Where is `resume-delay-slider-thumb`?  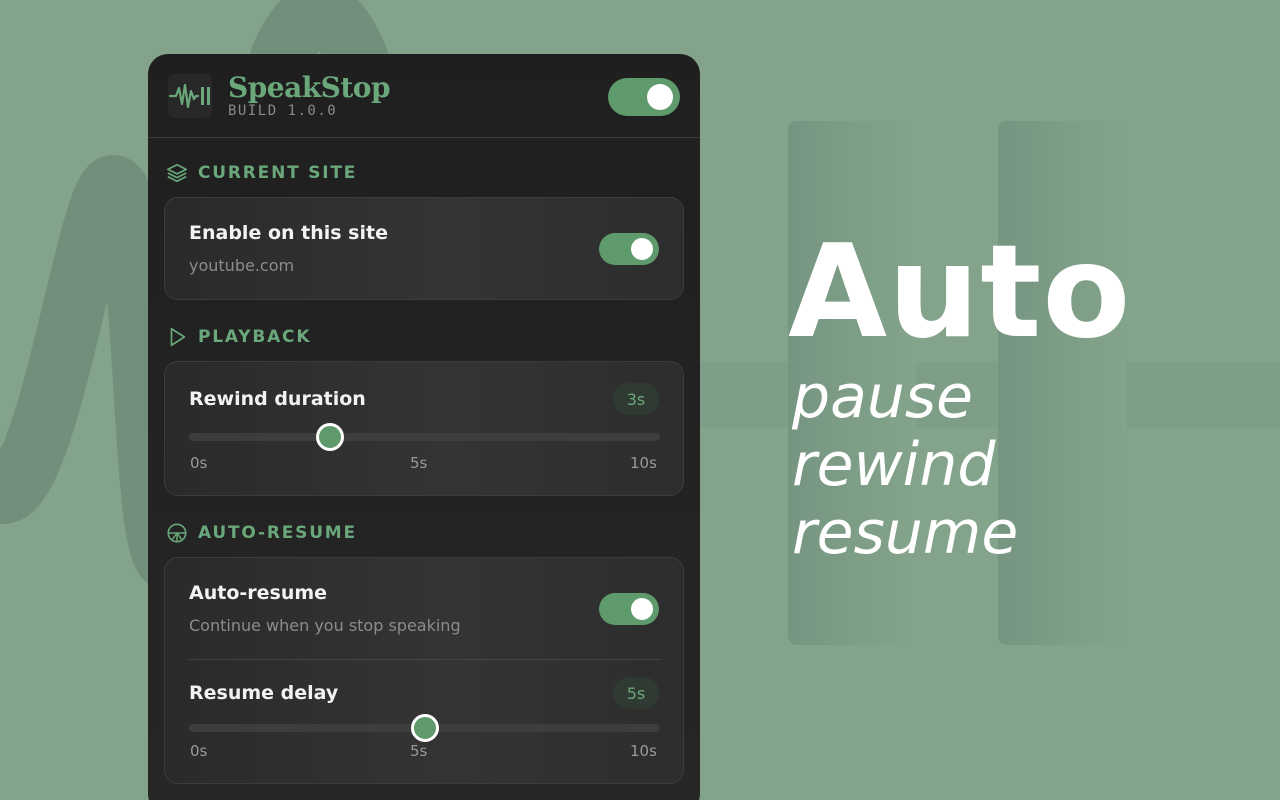
resume-delay-slider-thumb is located at coordinates (424, 728).